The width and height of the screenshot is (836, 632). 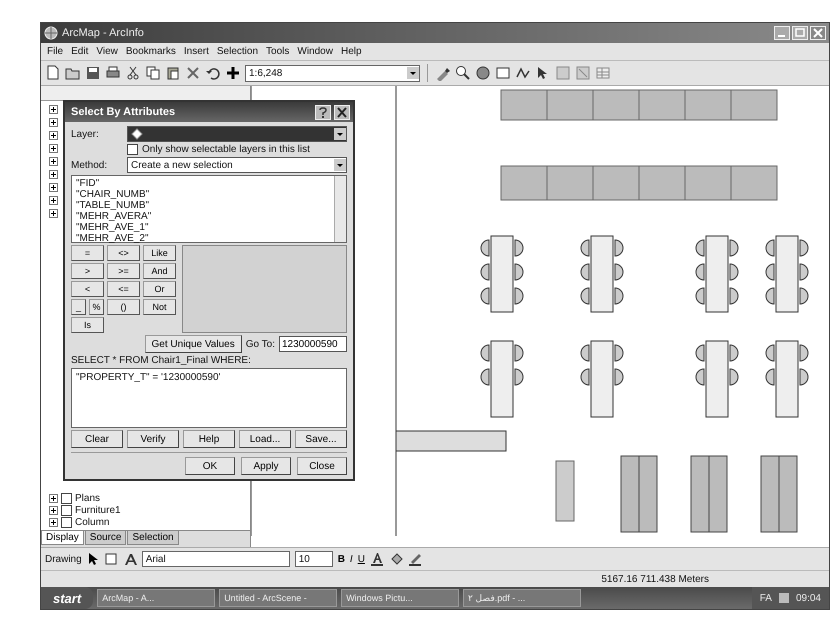 I want to click on menu-item: Edit, so click(x=79, y=51).